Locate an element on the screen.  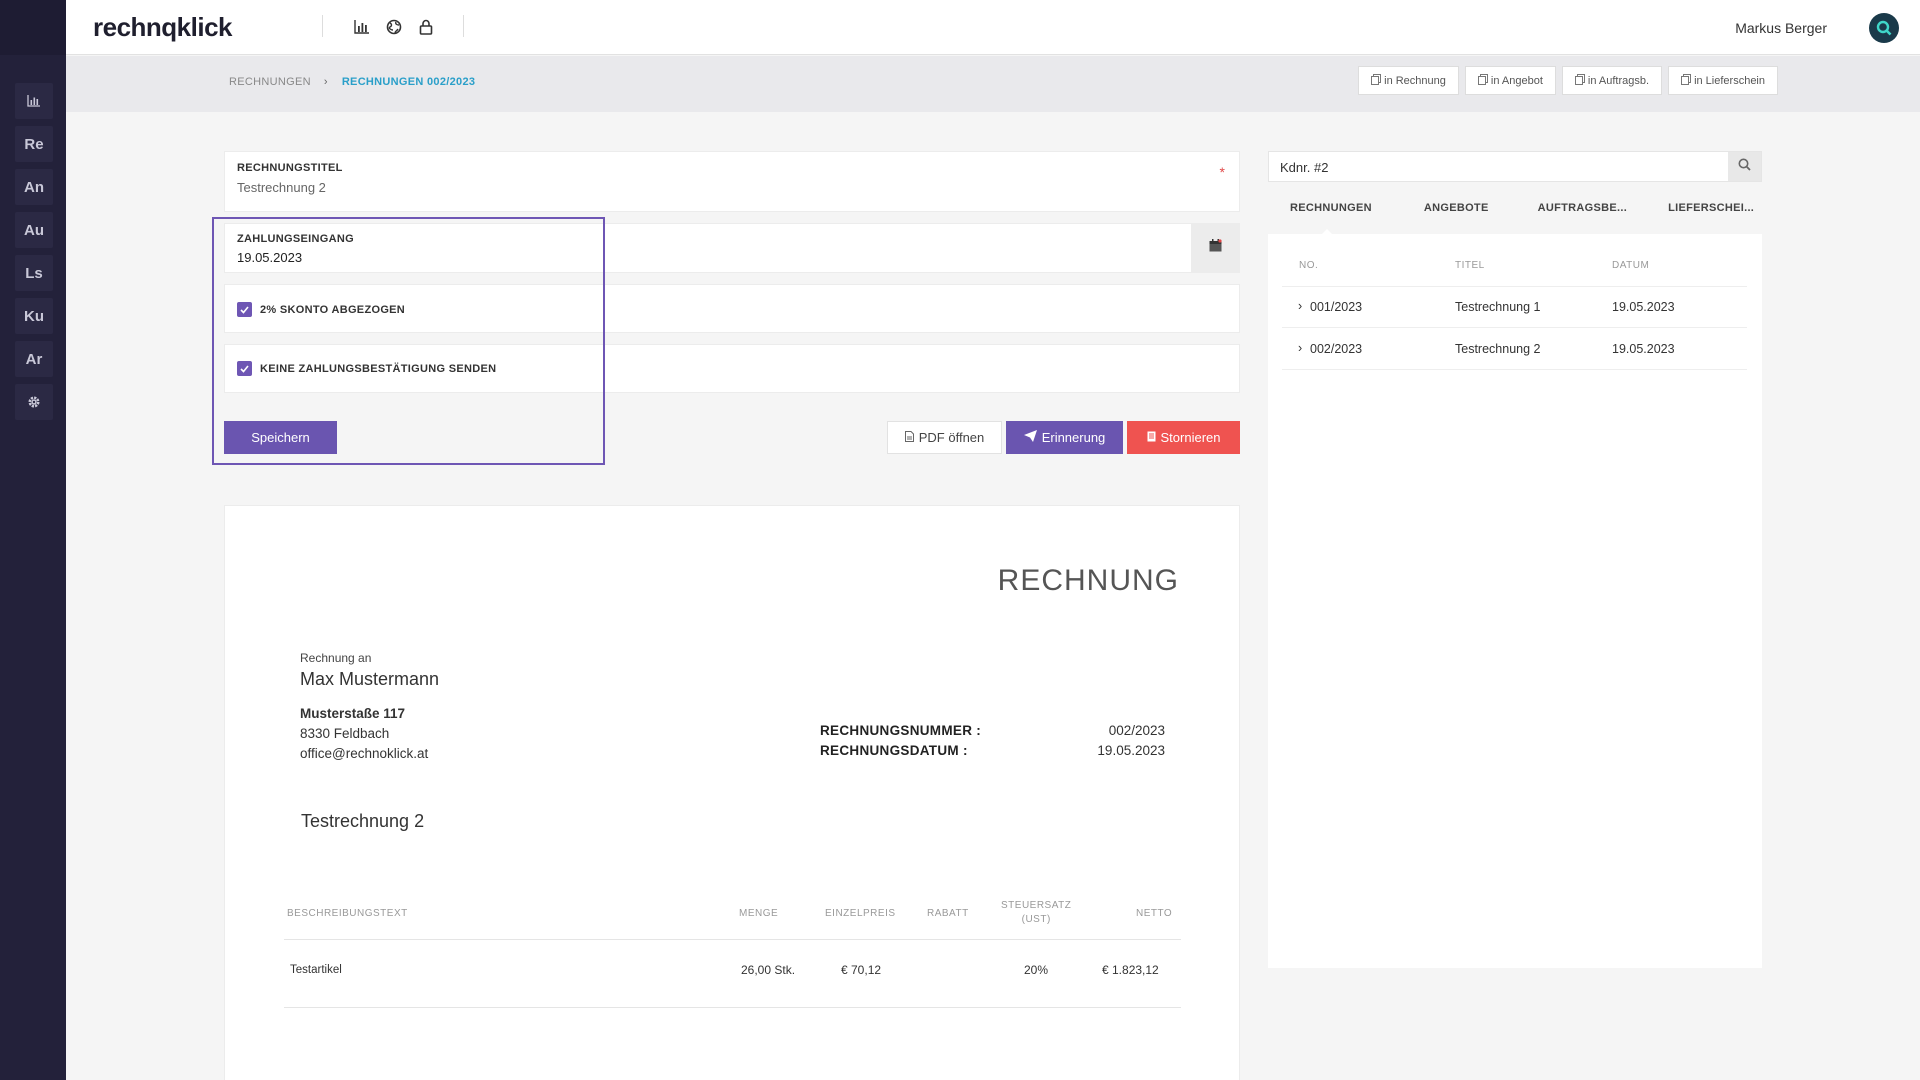
app-logo: rechnqklick is located at coordinates (163, 27).